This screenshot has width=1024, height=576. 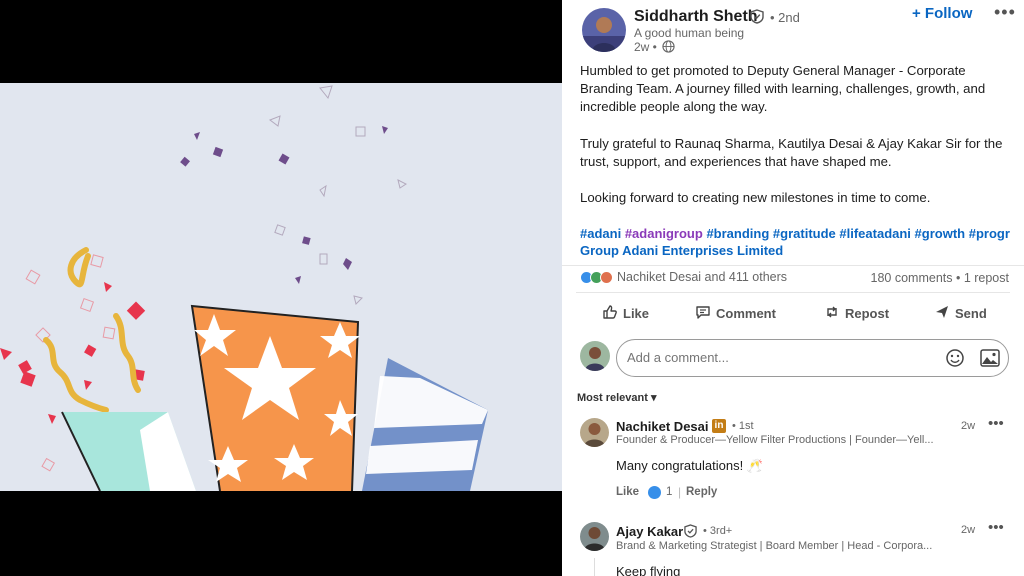 What do you see at coordinates (654, 492) in the screenshot?
I see `like-reaction-icon` at bounding box center [654, 492].